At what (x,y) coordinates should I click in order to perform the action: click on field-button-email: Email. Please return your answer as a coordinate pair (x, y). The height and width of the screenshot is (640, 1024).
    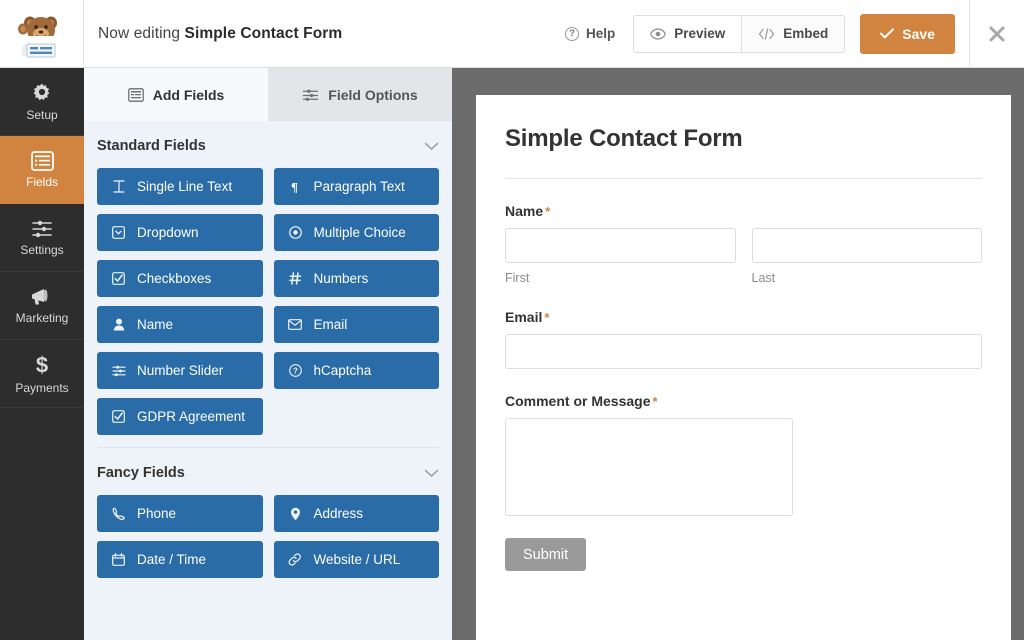
    Looking at the image, I should click on (356, 324).